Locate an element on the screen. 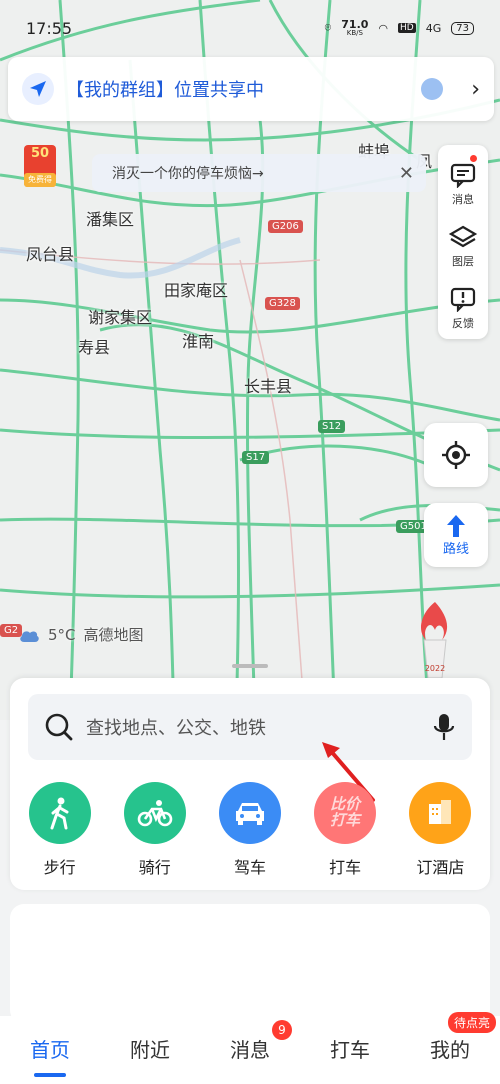 The image size is (500, 1084). taxi-icon-text: 比价打车 is located at coordinates (345, 812).